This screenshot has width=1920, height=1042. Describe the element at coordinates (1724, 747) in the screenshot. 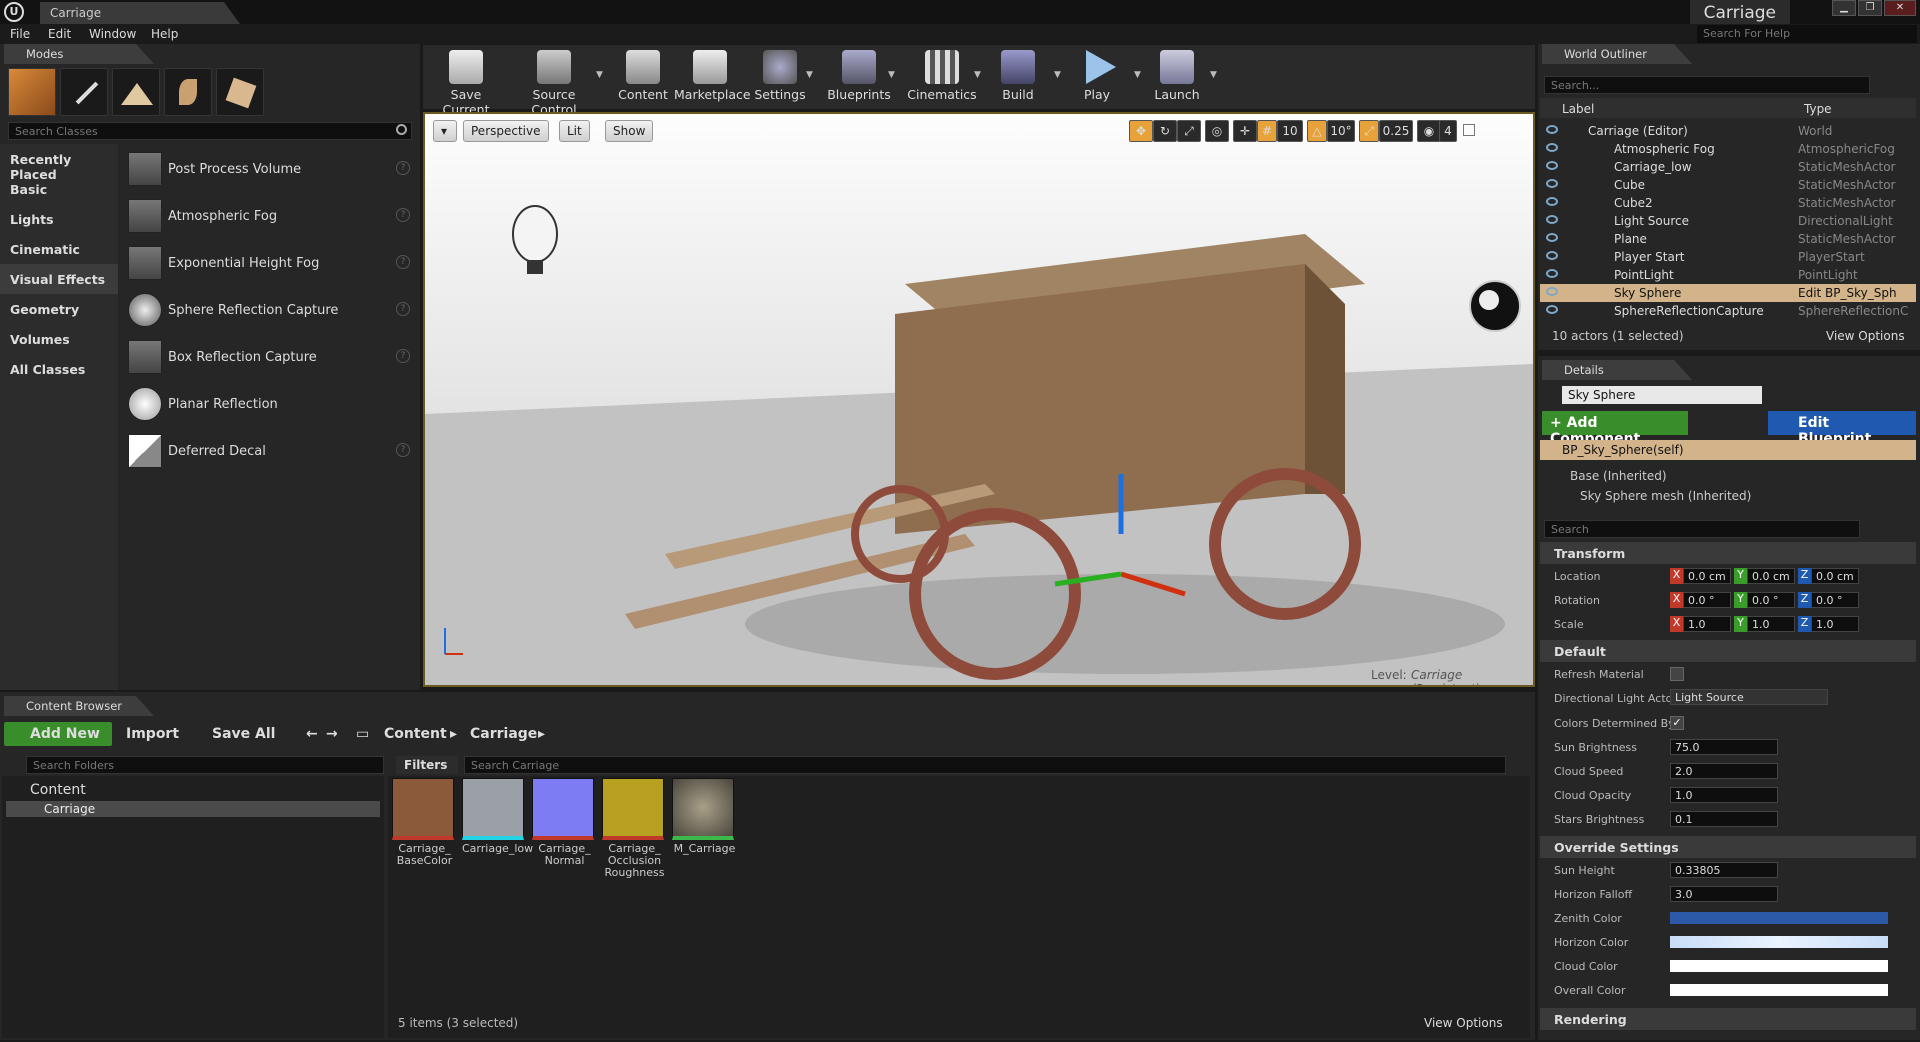

I see `sun-brightness-field: 75.0` at that location.